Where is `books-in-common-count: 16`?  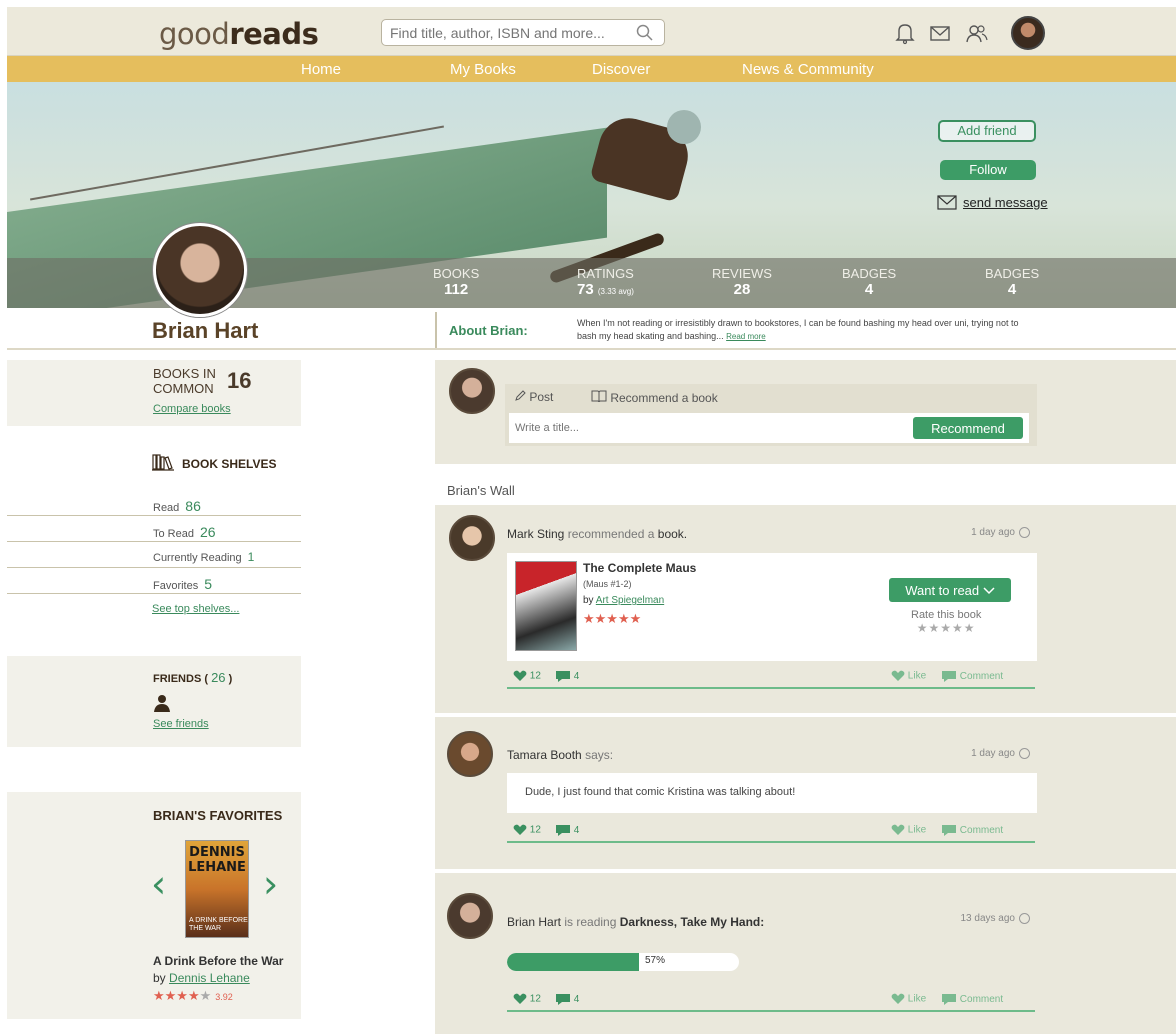 books-in-common-count: 16 is located at coordinates (239, 380).